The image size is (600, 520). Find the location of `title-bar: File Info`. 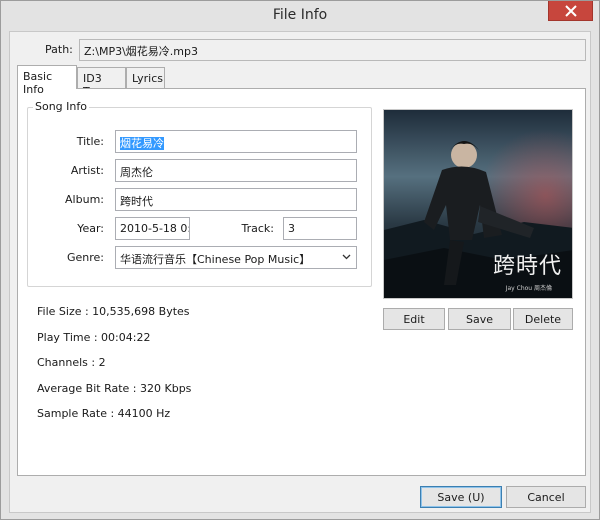

title-bar: File Info is located at coordinates (300, 16).